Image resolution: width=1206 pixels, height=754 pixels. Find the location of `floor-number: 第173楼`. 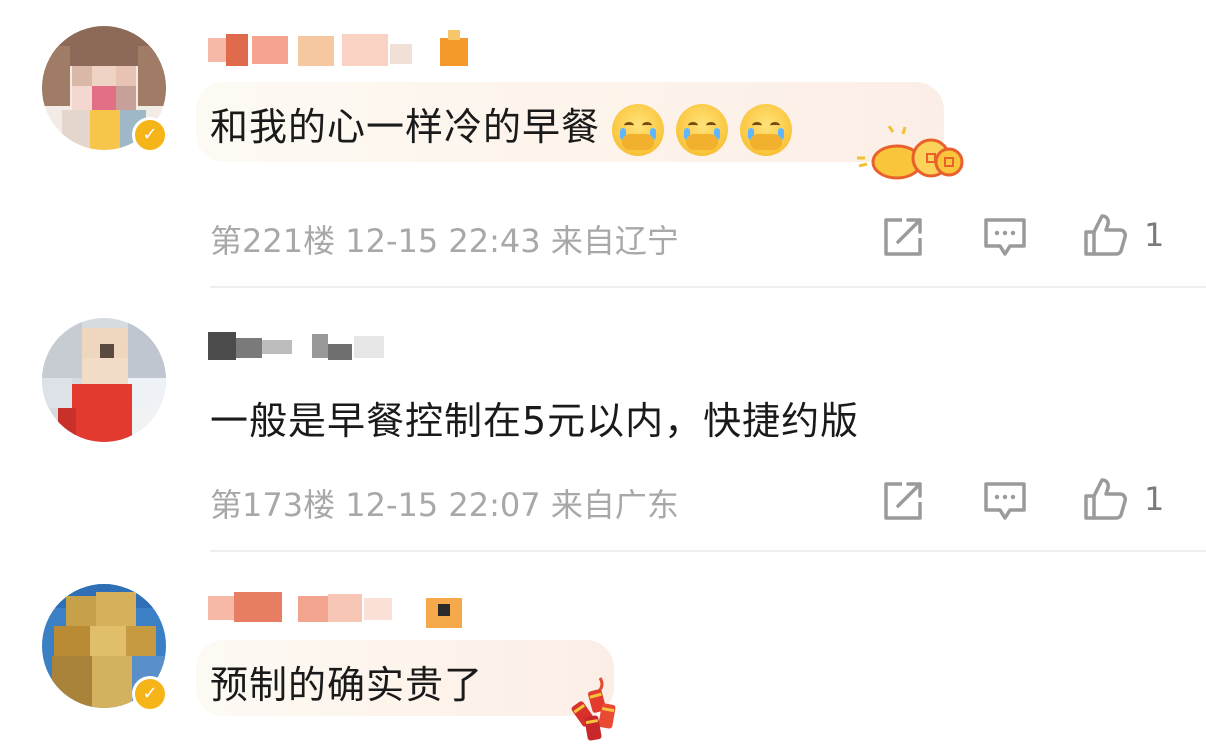

floor-number: 第173楼 is located at coordinates (273, 505).